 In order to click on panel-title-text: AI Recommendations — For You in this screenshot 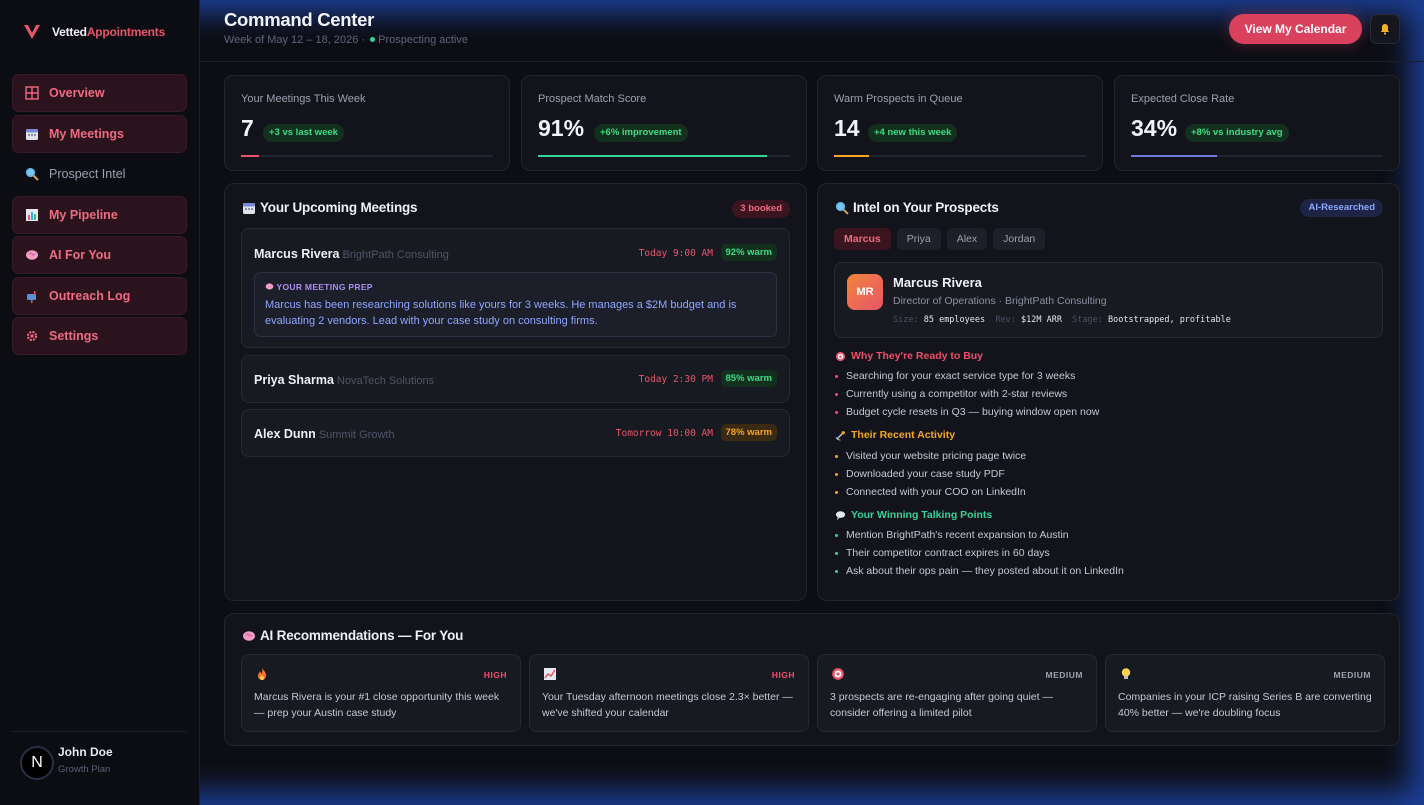, I will do `click(362, 635)`.